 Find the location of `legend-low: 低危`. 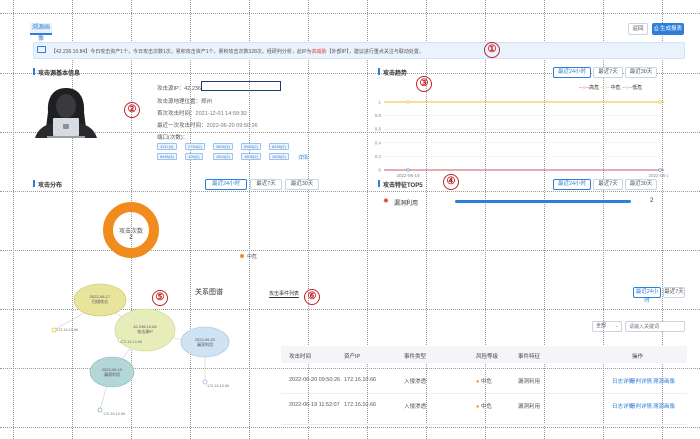

legend-low: 低危 is located at coordinates (637, 88).